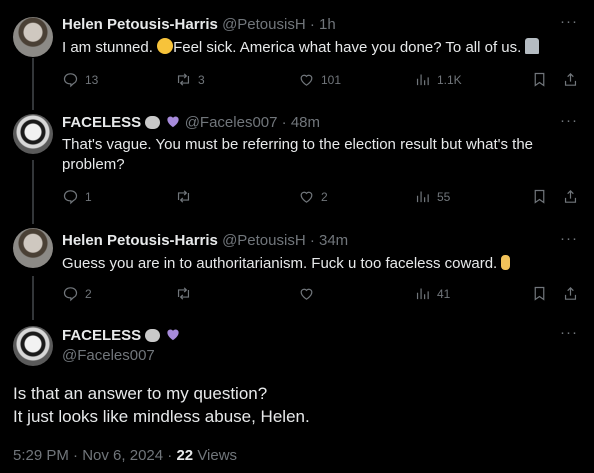 This screenshot has height=473, width=594. What do you see at coordinates (327, 24) in the screenshot?
I see `timestamp: 1h` at bounding box center [327, 24].